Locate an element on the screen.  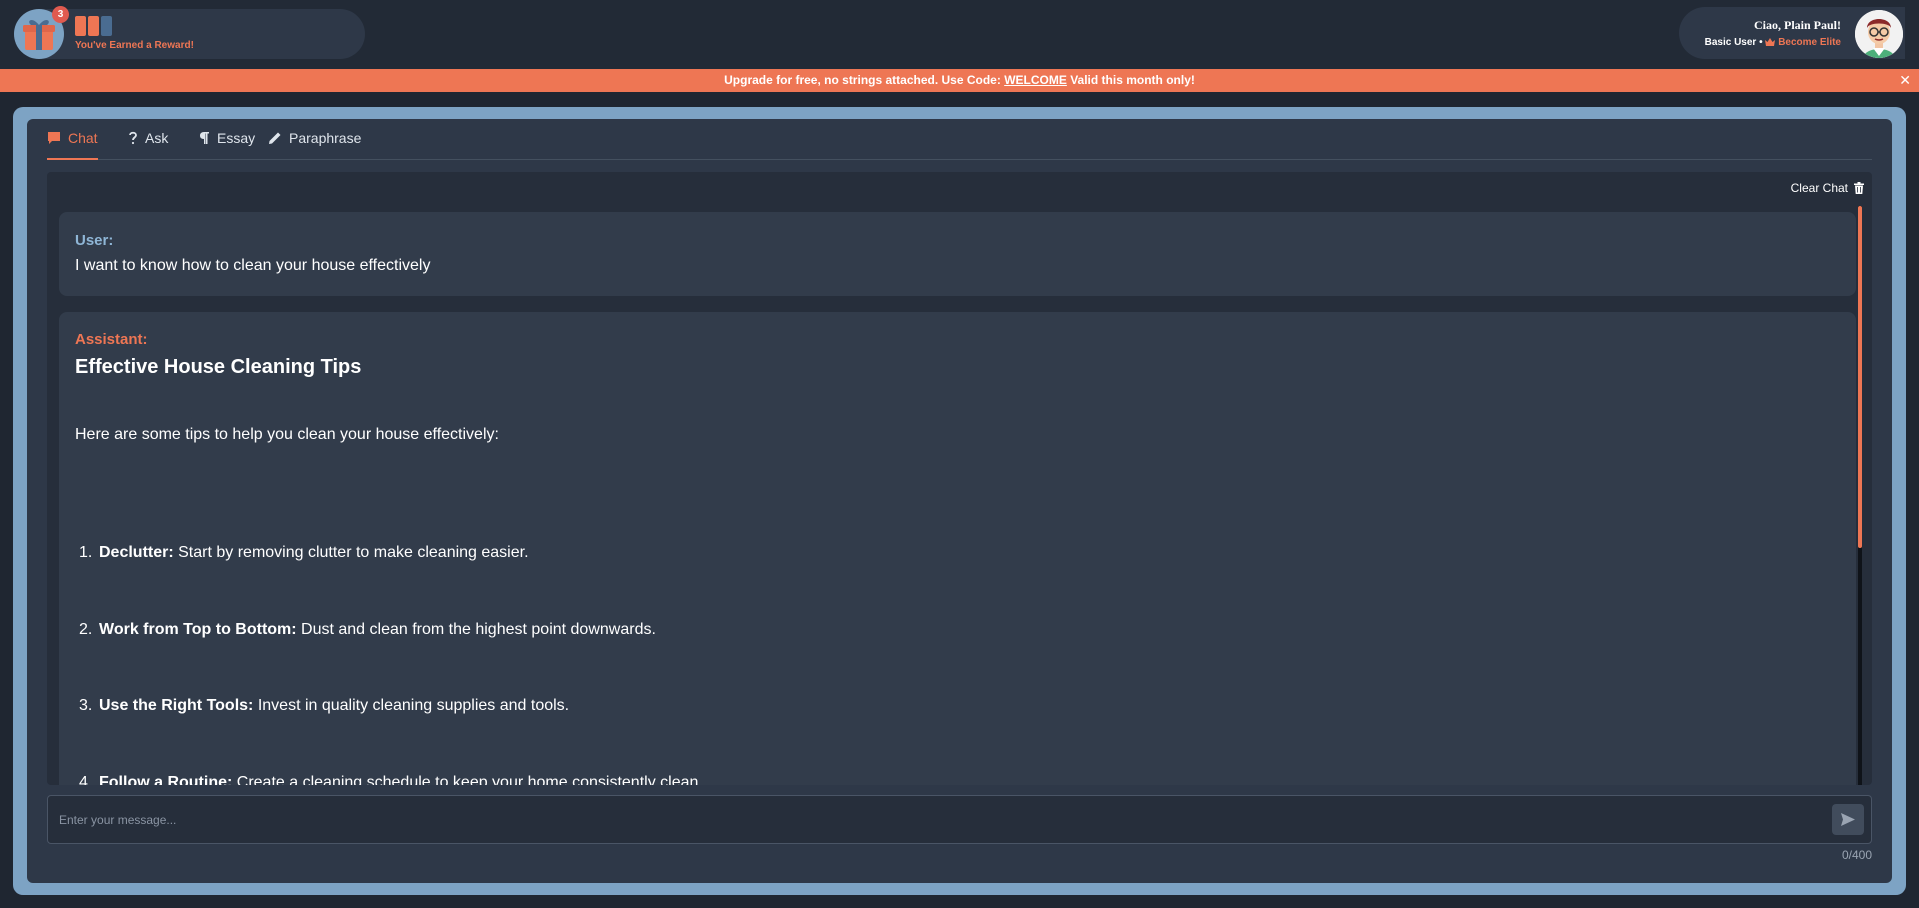
scrollbar-thumb is located at coordinates (1860, 377).